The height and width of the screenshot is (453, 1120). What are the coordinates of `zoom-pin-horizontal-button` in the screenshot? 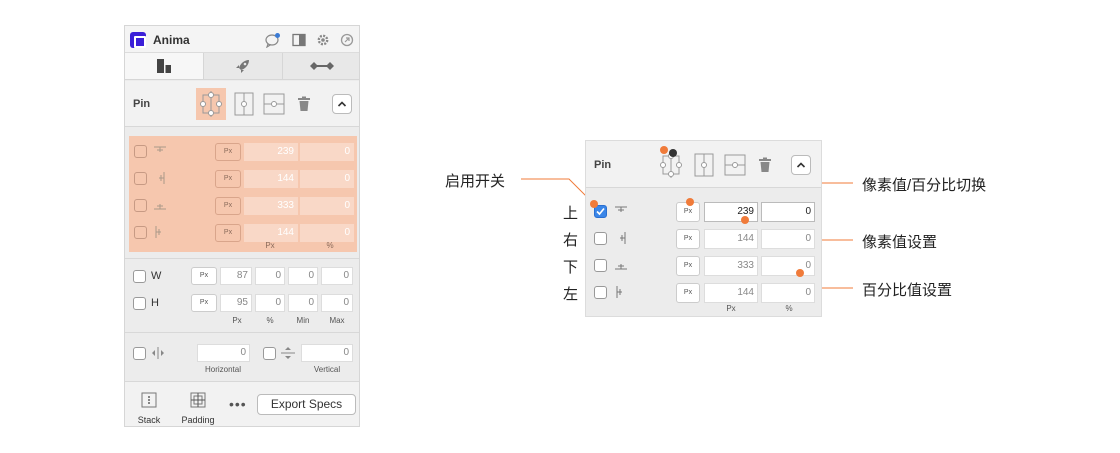 It's located at (735, 165).